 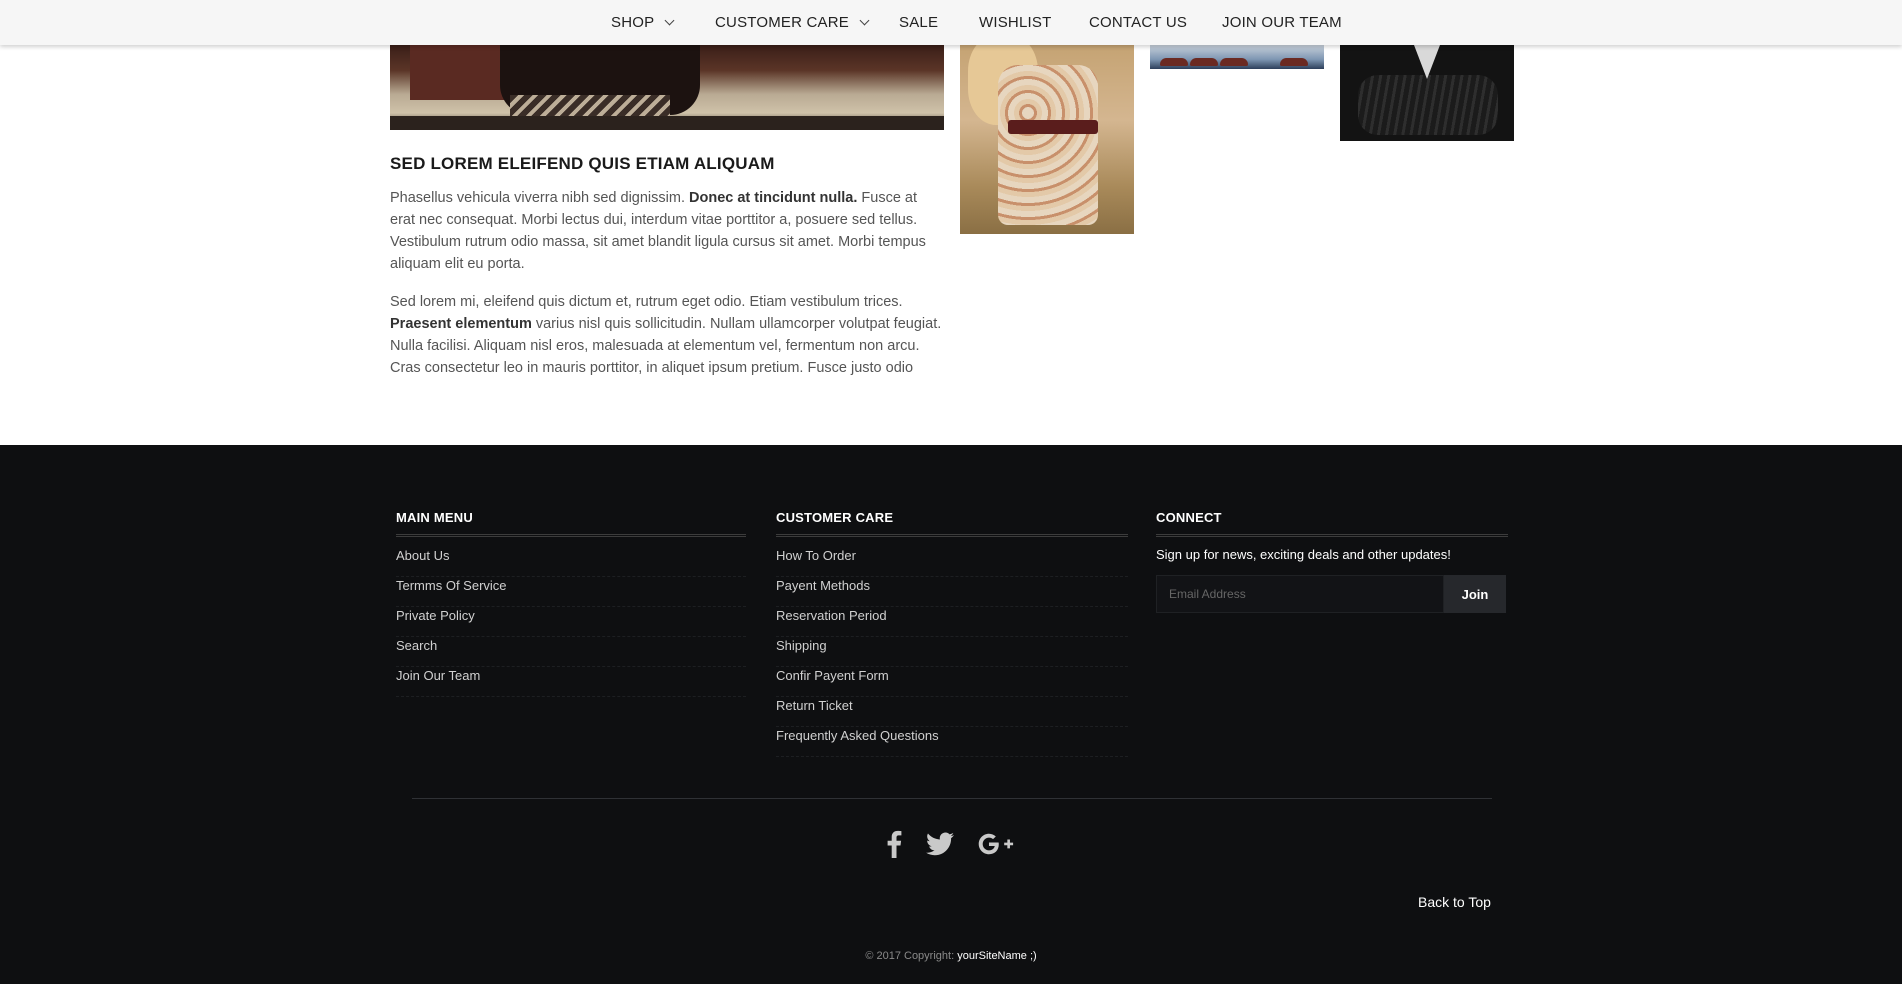 I want to click on footer-link-confirm-payment-form: Confir Payent Form, so click(x=952, y=682).